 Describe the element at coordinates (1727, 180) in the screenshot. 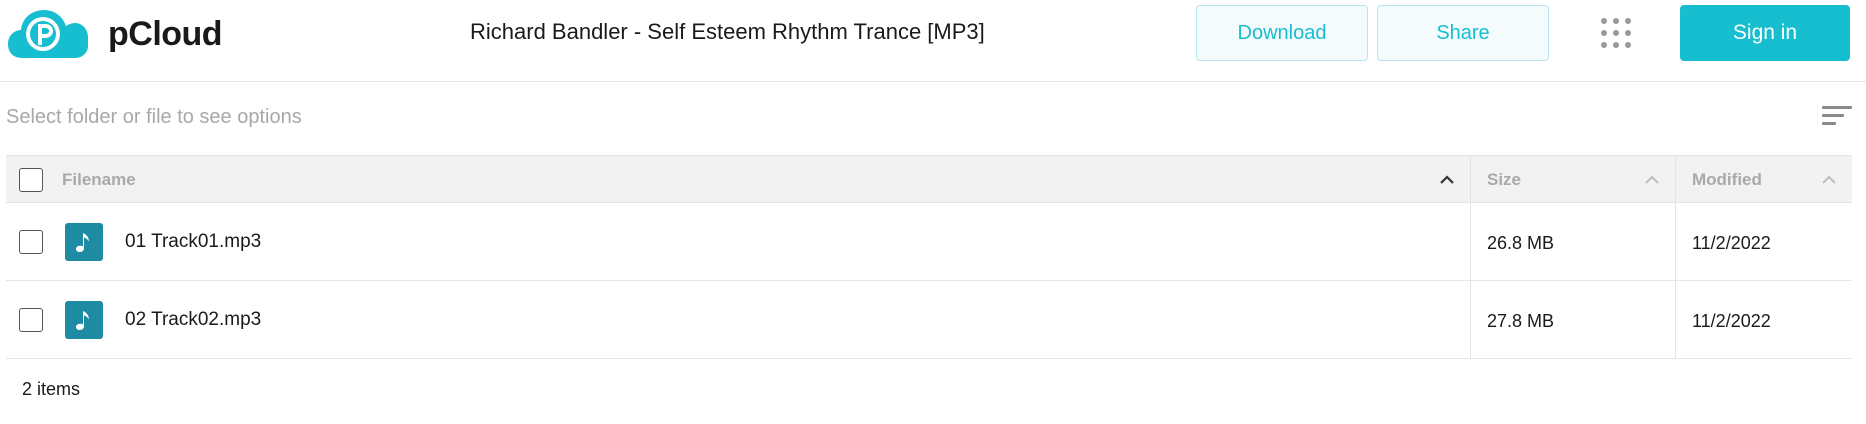

I see `column-header-modified: Modified` at that location.